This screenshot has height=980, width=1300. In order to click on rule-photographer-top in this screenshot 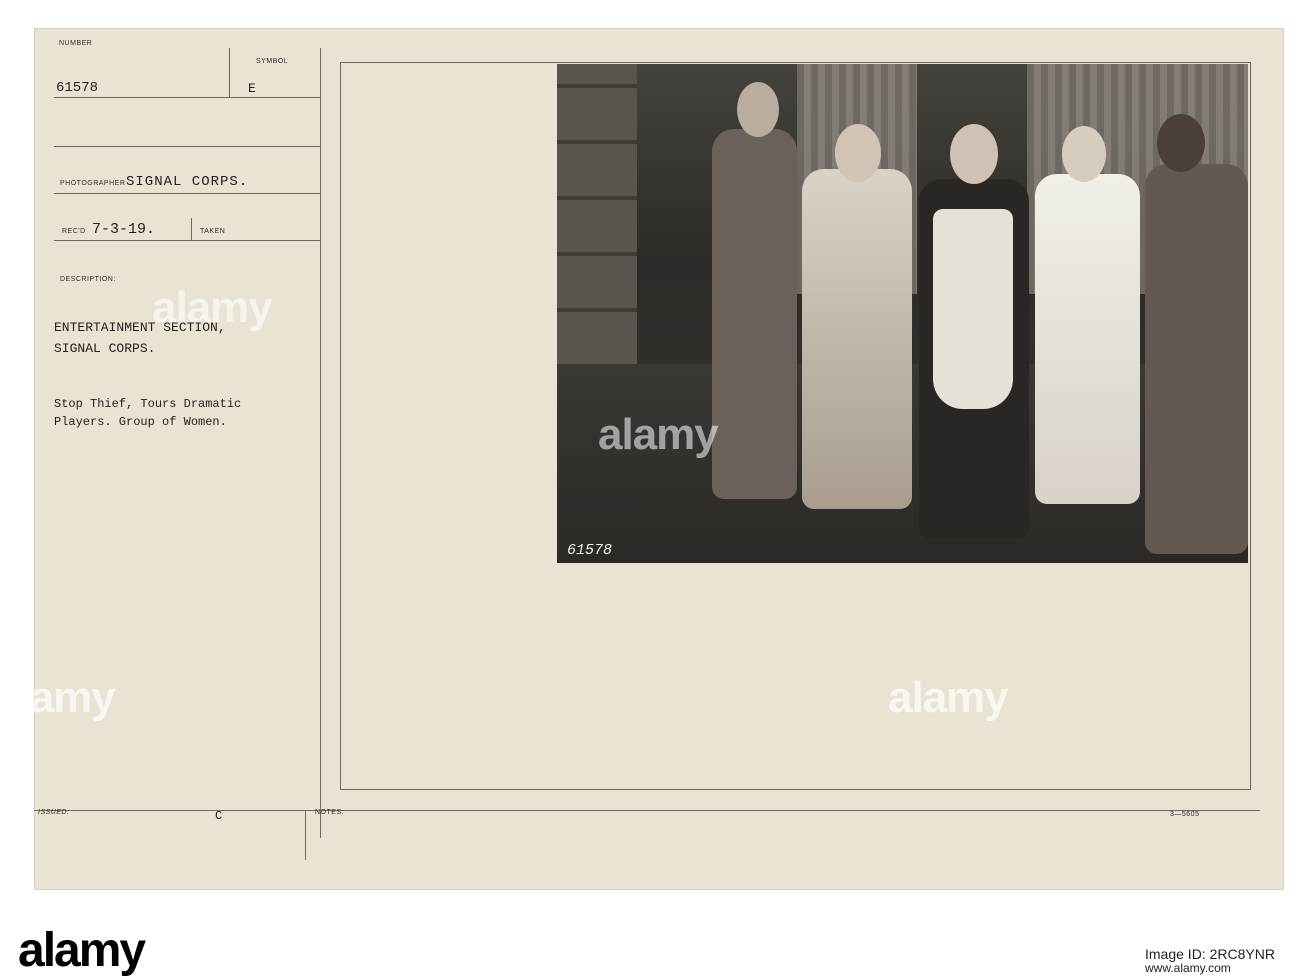, I will do `click(187, 146)`.